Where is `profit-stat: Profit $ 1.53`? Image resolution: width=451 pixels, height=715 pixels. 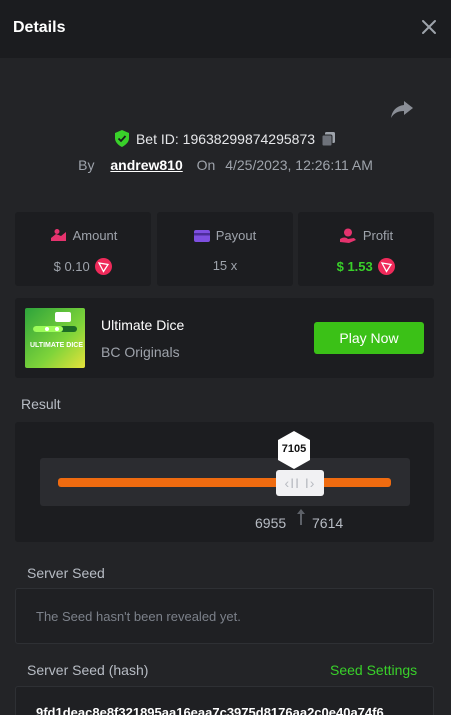 profit-stat: Profit $ 1.53 is located at coordinates (366, 249).